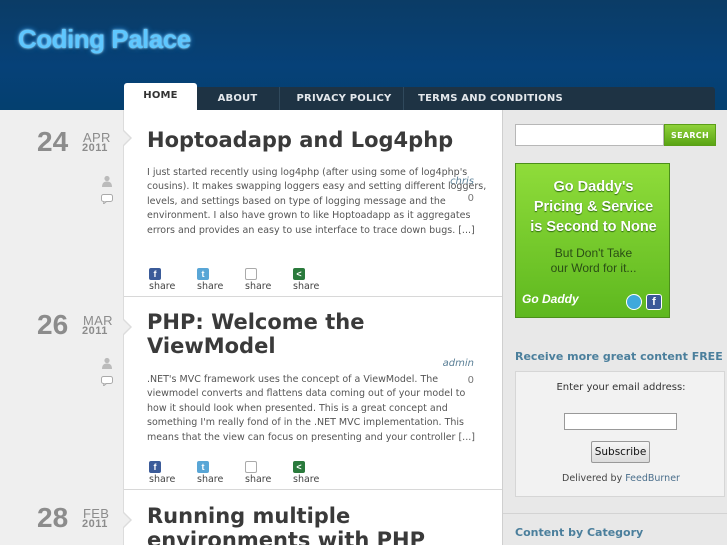 The width and height of the screenshot is (727, 545). Describe the element at coordinates (592, 478) in the screenshot. I see `delivered-by-text: Delivered by` at that location.